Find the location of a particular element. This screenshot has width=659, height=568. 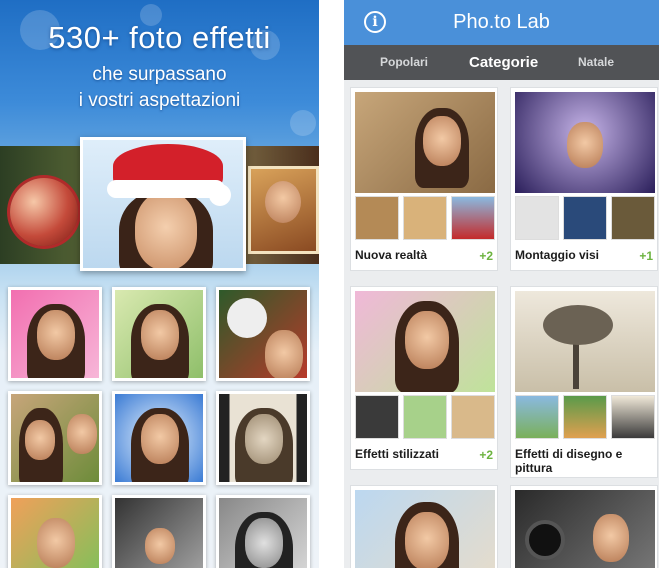

top-bar: i Pho.to Lab is located at coordinates (501, 22).